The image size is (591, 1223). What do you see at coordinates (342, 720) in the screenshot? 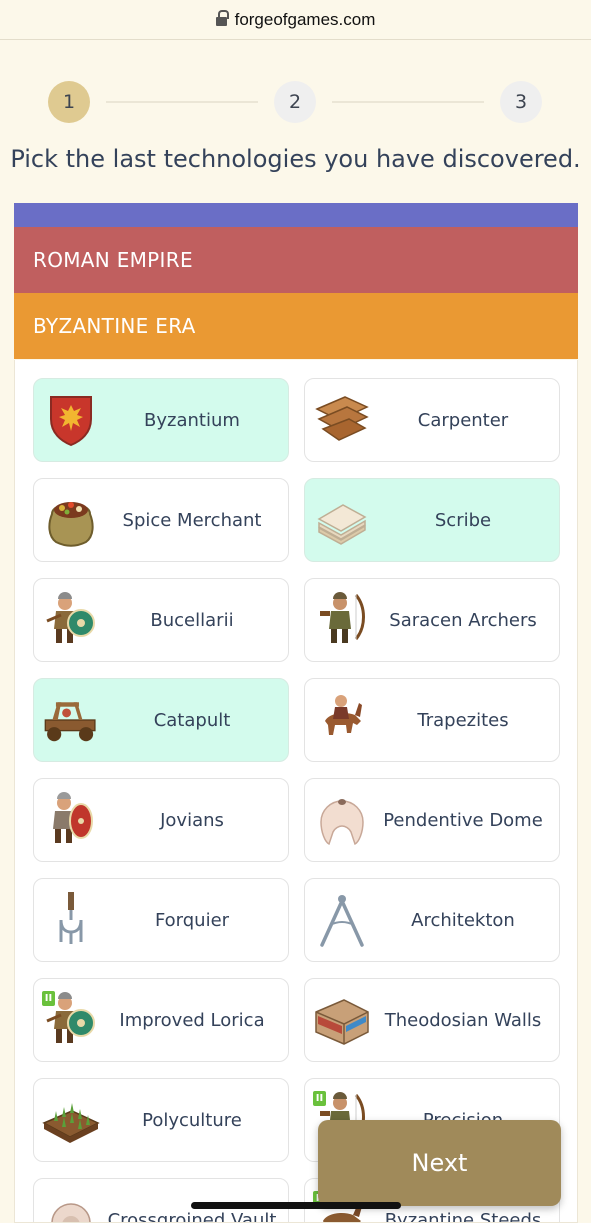
I see `horse-rider-icon` at bounding box center [342, 720].